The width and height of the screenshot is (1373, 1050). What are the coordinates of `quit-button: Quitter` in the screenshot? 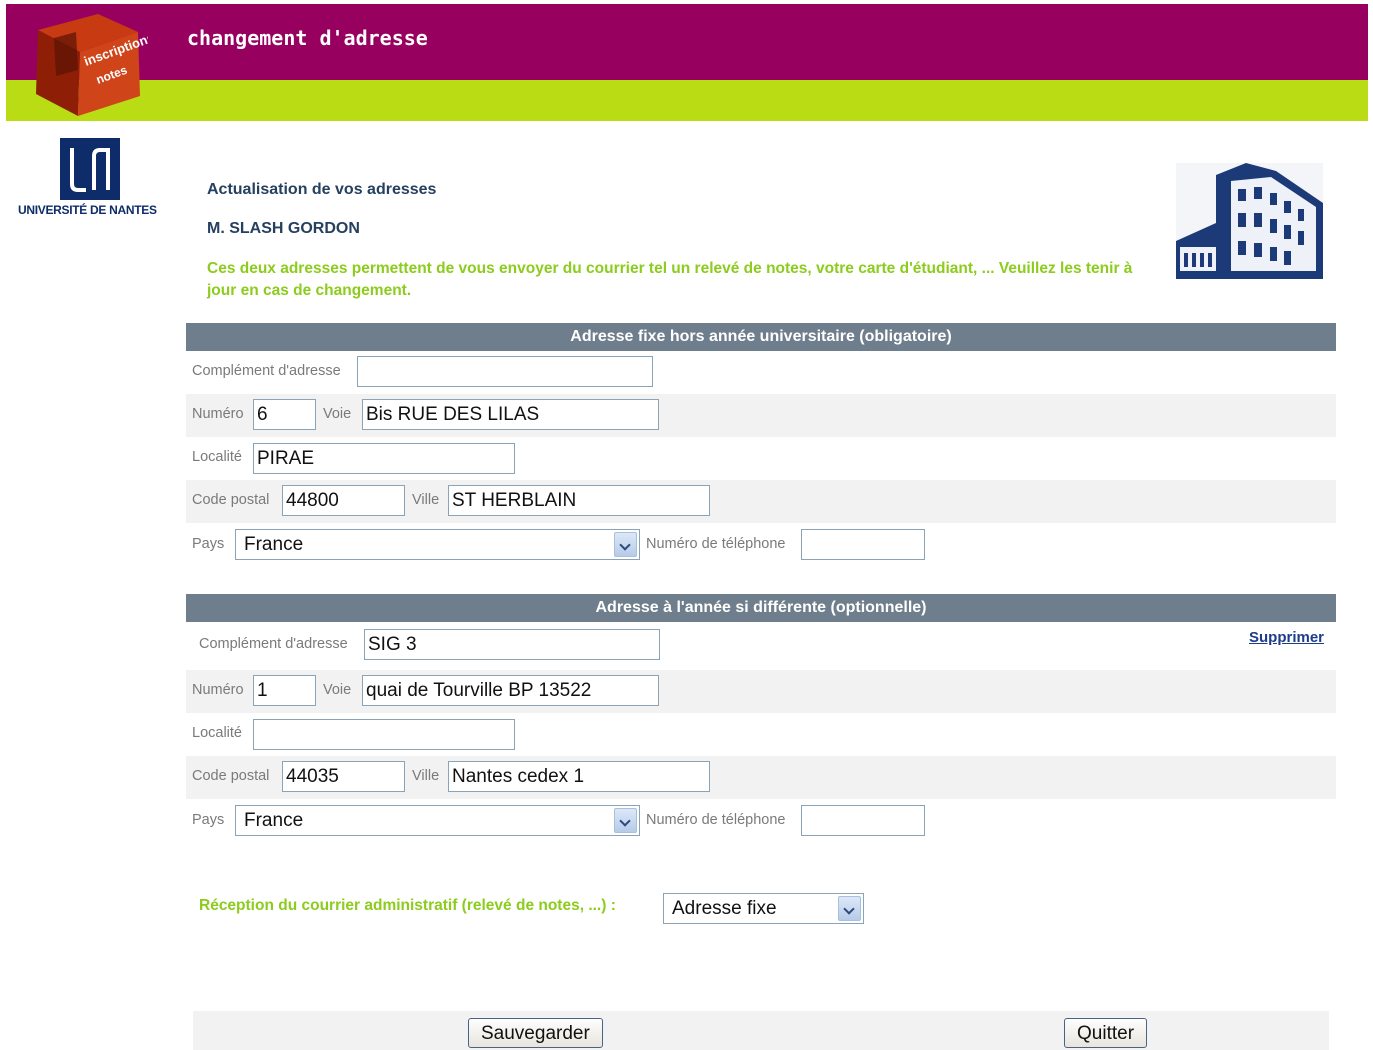 It's located at (1106, 1033).